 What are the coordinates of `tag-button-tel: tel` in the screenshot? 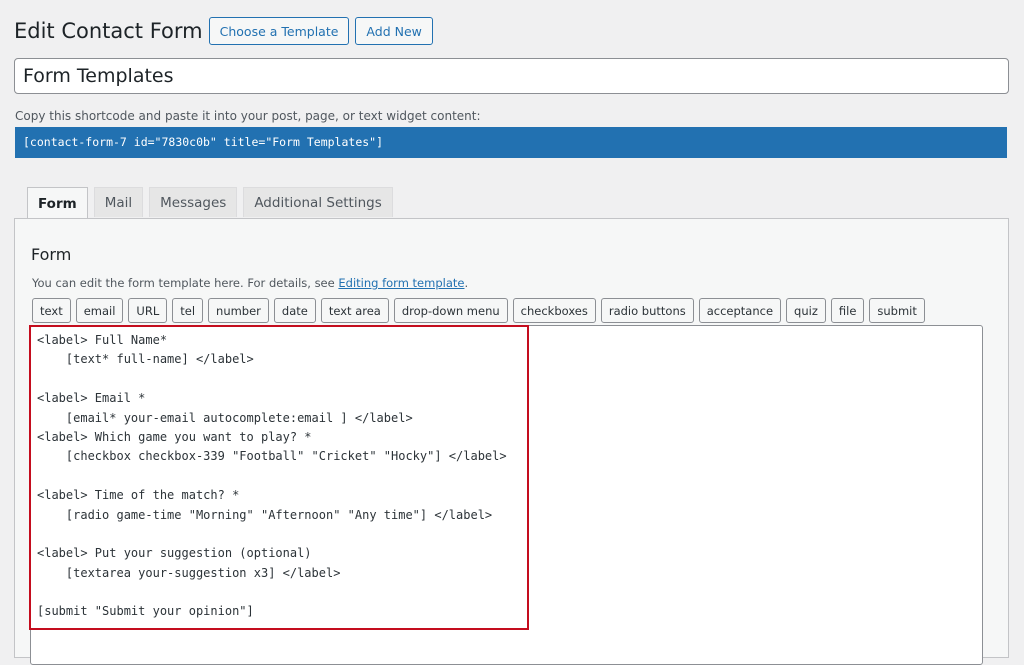 It's located at (188, 310).